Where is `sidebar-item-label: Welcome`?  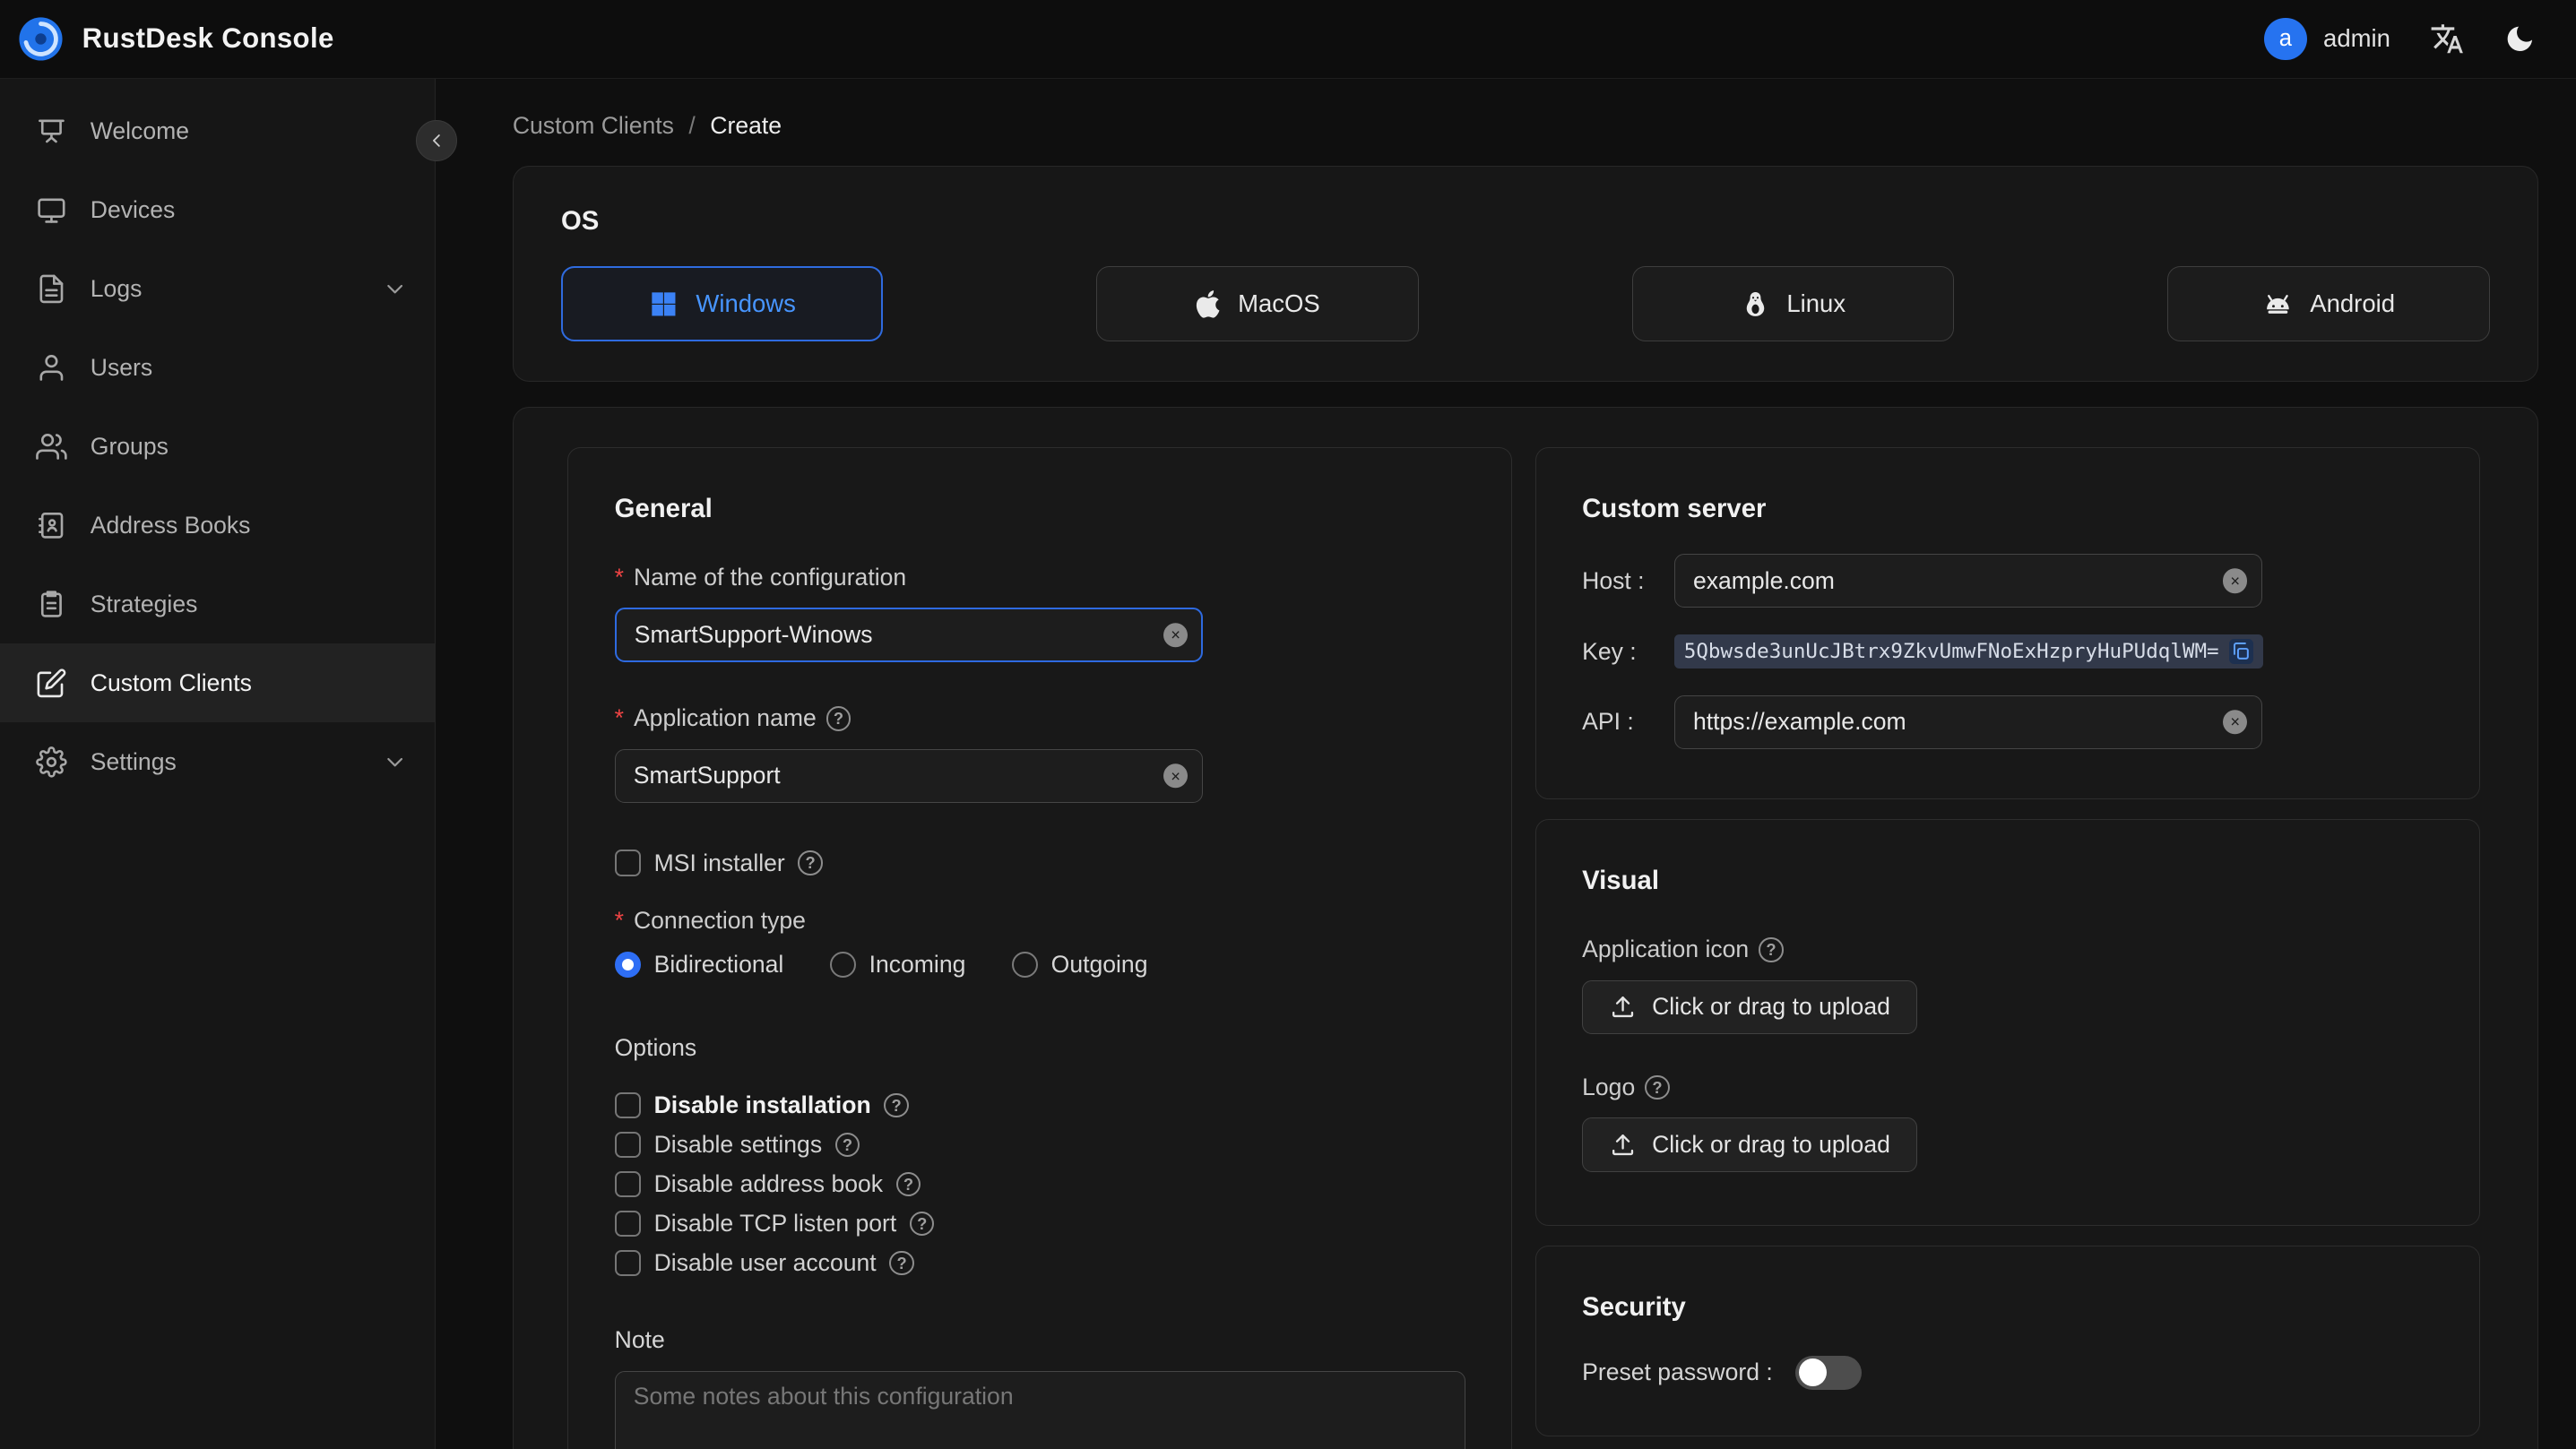
sidebar-item-label: Welcome is located at coordinates (139, 131).